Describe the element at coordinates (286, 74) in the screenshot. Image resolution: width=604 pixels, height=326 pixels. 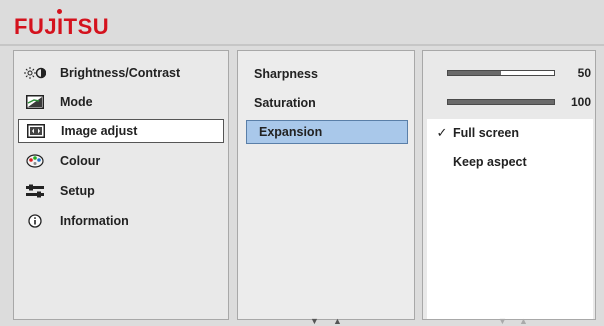
I see `sub-item-label: Sharpness` at that location.